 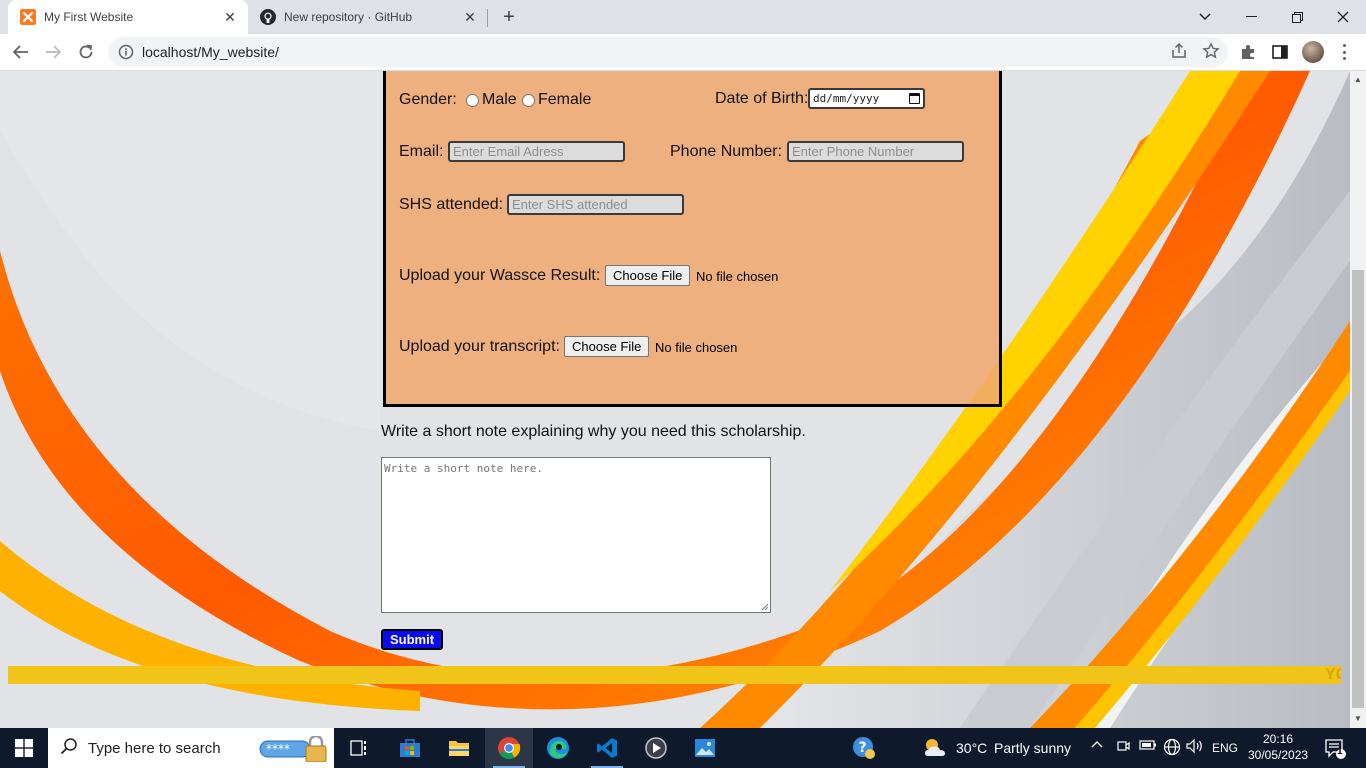 I want to click on tab-title: New repository · GitHub, so click(x=348, y=17).